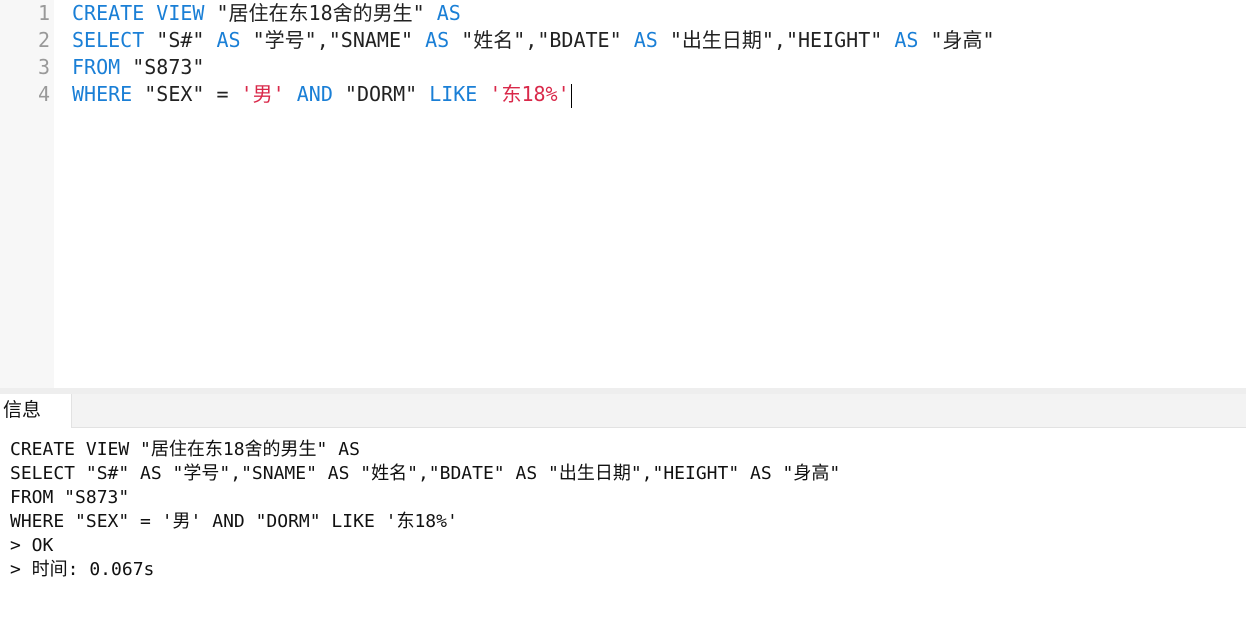 The height and width of the screenshot is (626, 1246). I want to click on output-status-ok: > OK, so click(32, 545).